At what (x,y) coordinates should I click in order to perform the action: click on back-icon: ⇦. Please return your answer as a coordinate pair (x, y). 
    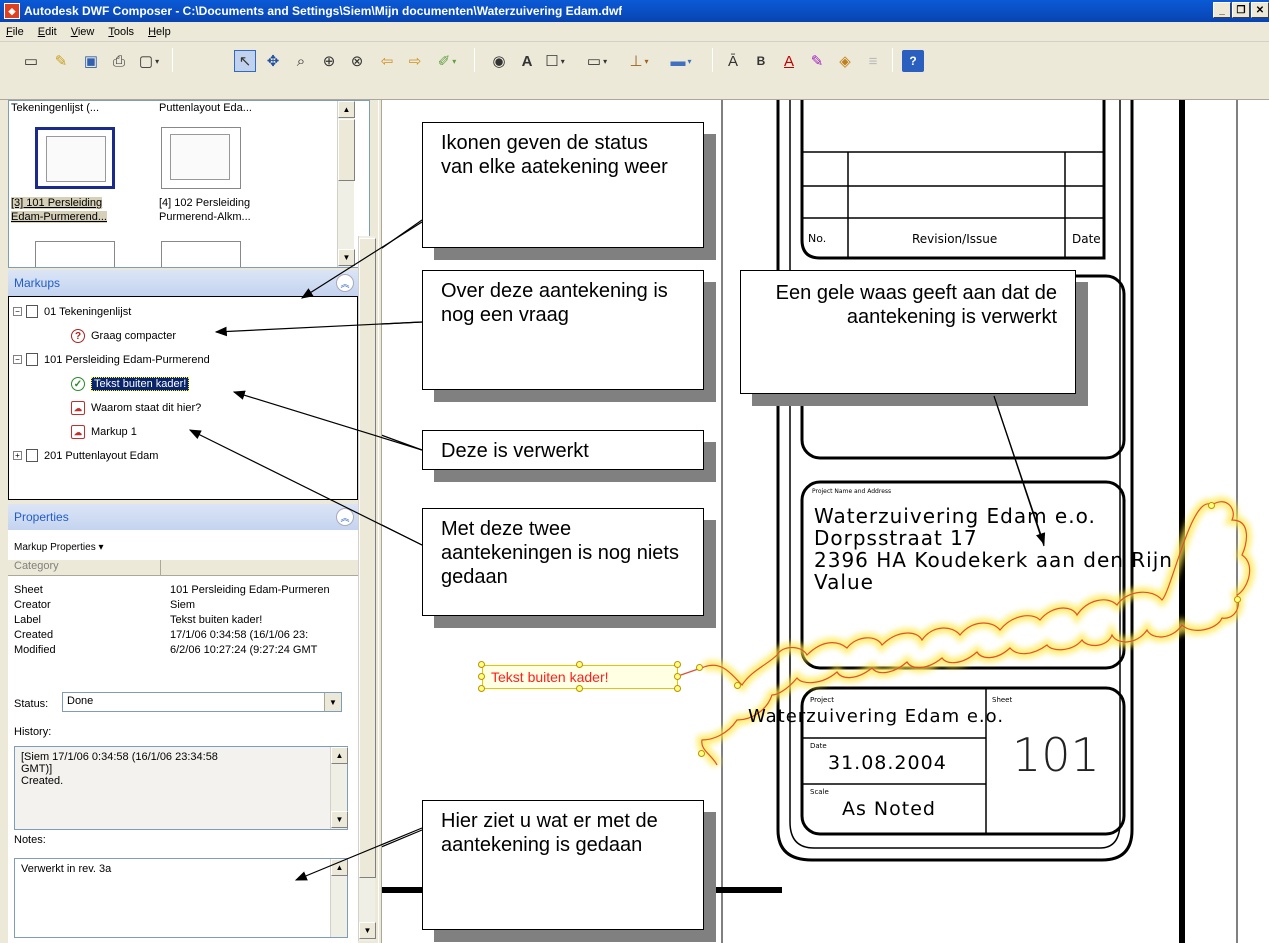
    Looking at the image, I should click on (387, 61).